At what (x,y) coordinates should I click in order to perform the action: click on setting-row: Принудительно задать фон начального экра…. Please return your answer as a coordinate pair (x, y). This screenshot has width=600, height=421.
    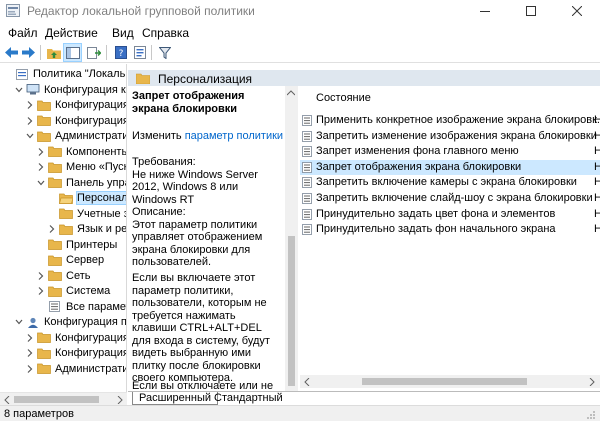
    Looking at the image, I should click on (450, 229).